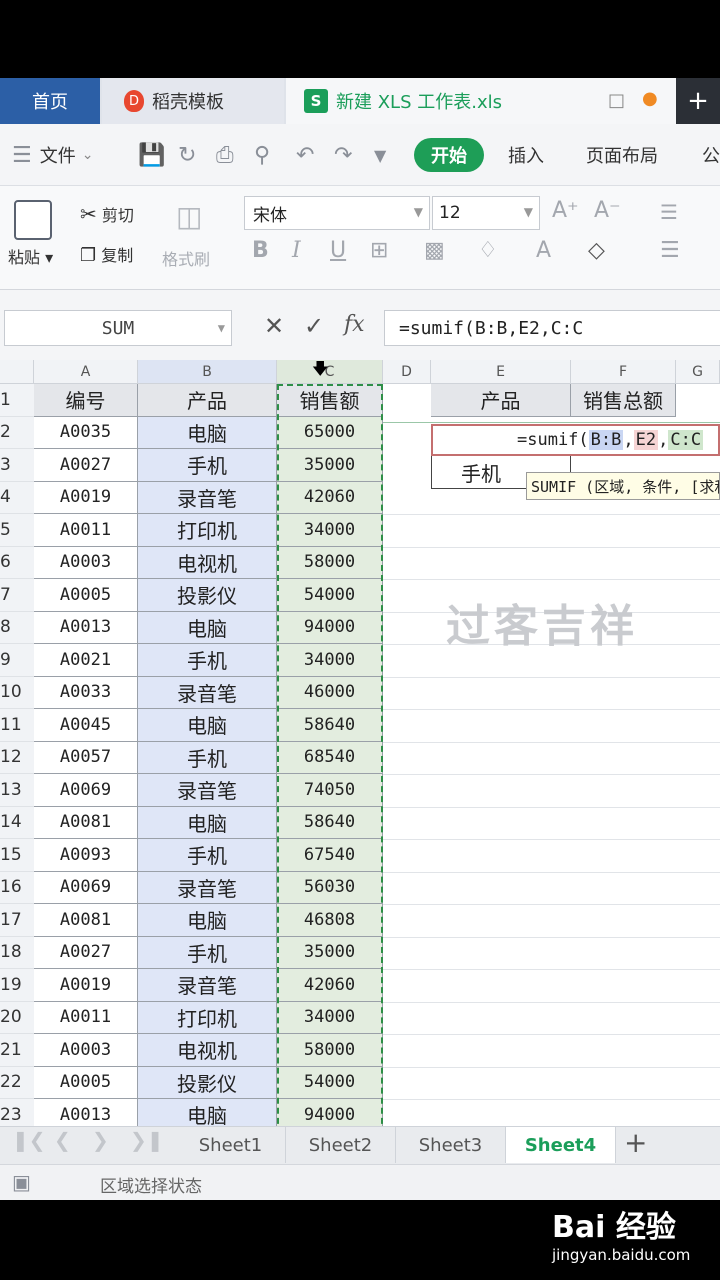  Describe the element at coordinates (669, 212) in the screenshot. I see `align-top-icon: ☰` at that location.